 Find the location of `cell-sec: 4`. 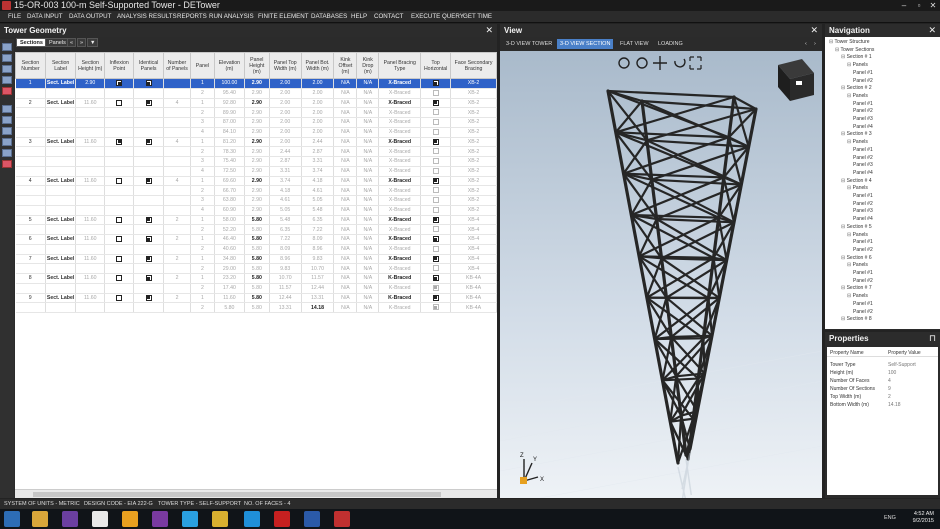

cell-sec: 4 is located at coordinates (30, 181).